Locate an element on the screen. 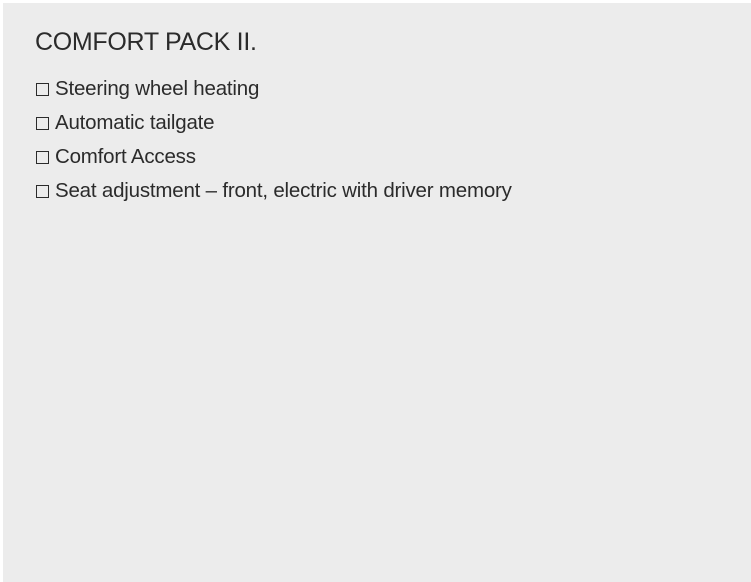 Image resolution: width=751 pixels, height=582 pixels. feature-item-steering-wheel-heating: Steering wheel heating is located at coordinates (393, 89).